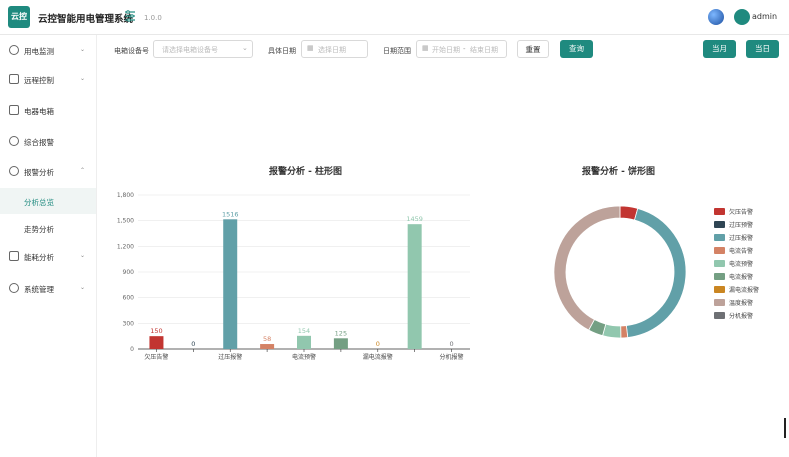 This screenshot has height=457, width=789. I want to click on avatar, so click(742, 17).